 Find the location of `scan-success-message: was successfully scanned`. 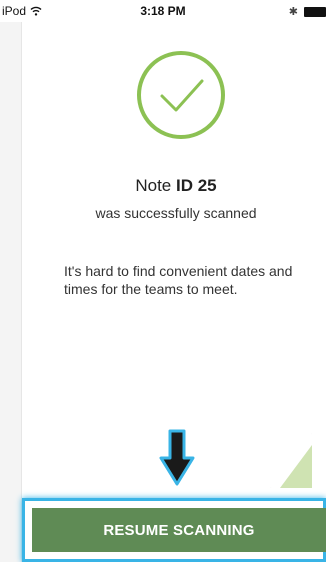

scan-success-message: was successfully scanned is located at coordinates (176, 213).